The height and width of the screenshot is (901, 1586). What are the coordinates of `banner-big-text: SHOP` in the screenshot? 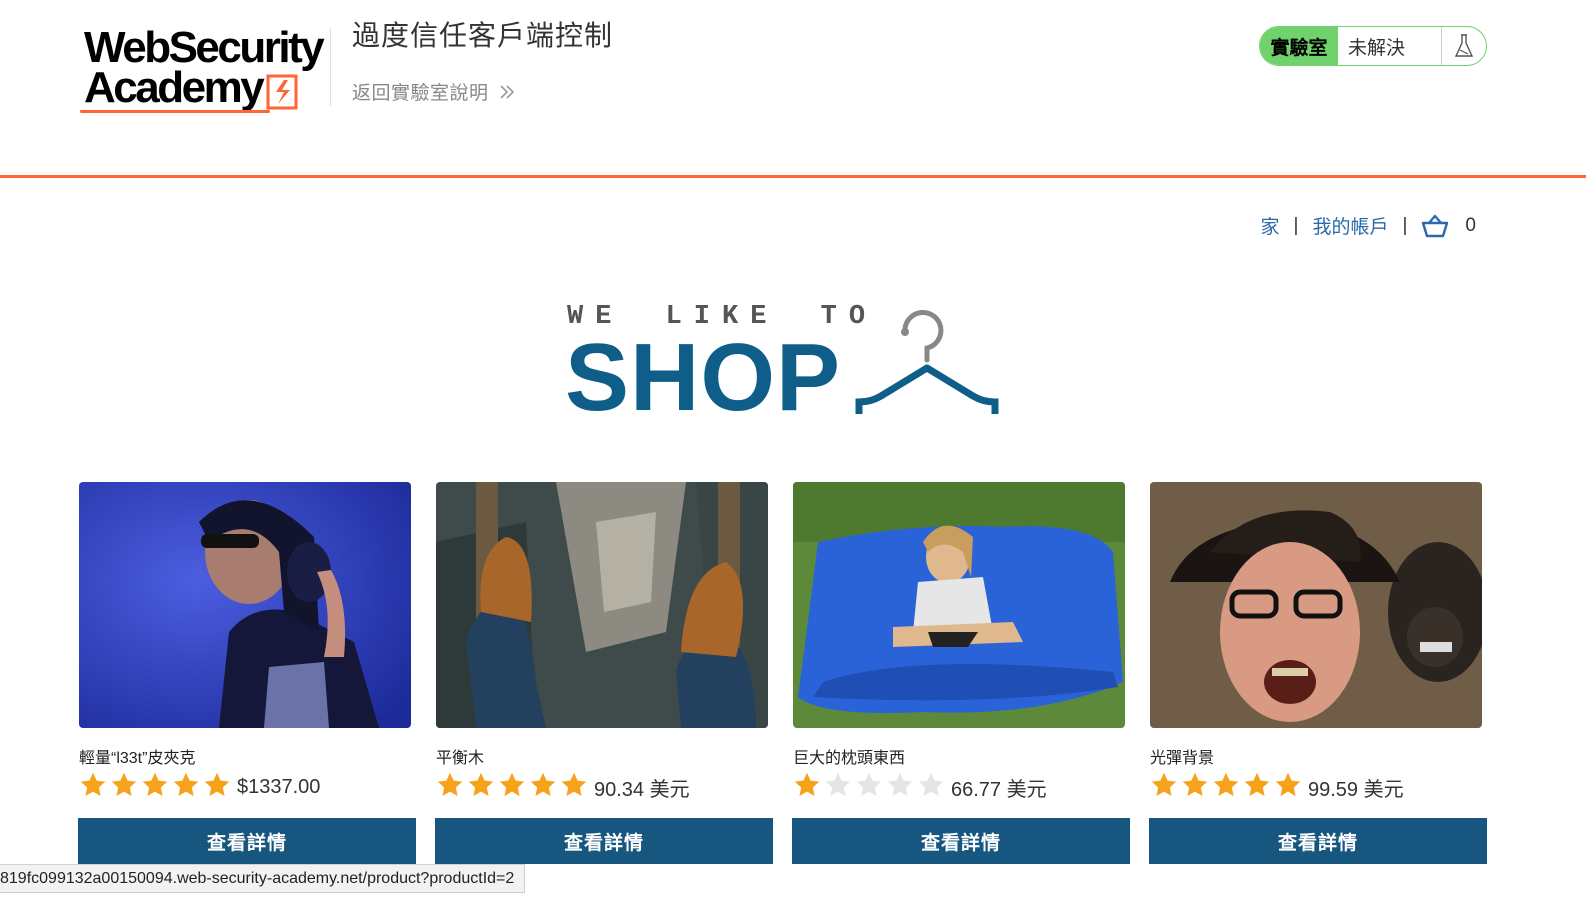 It's located at (703, 377).